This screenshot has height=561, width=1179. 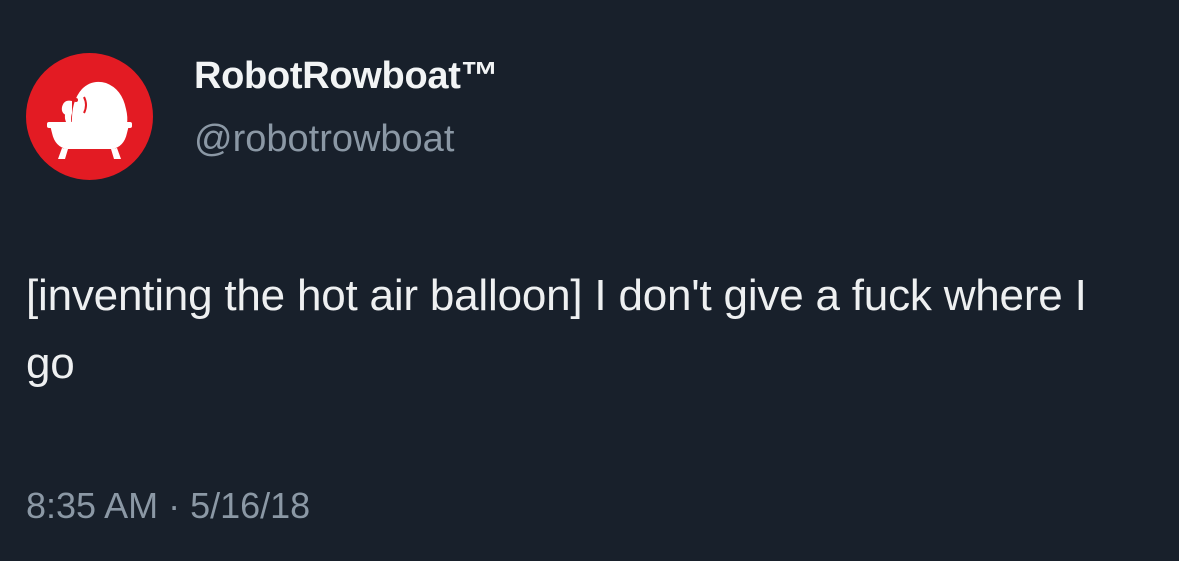 I want to click on tweet-time: 8:35 AM, so click(x=92, y=505).